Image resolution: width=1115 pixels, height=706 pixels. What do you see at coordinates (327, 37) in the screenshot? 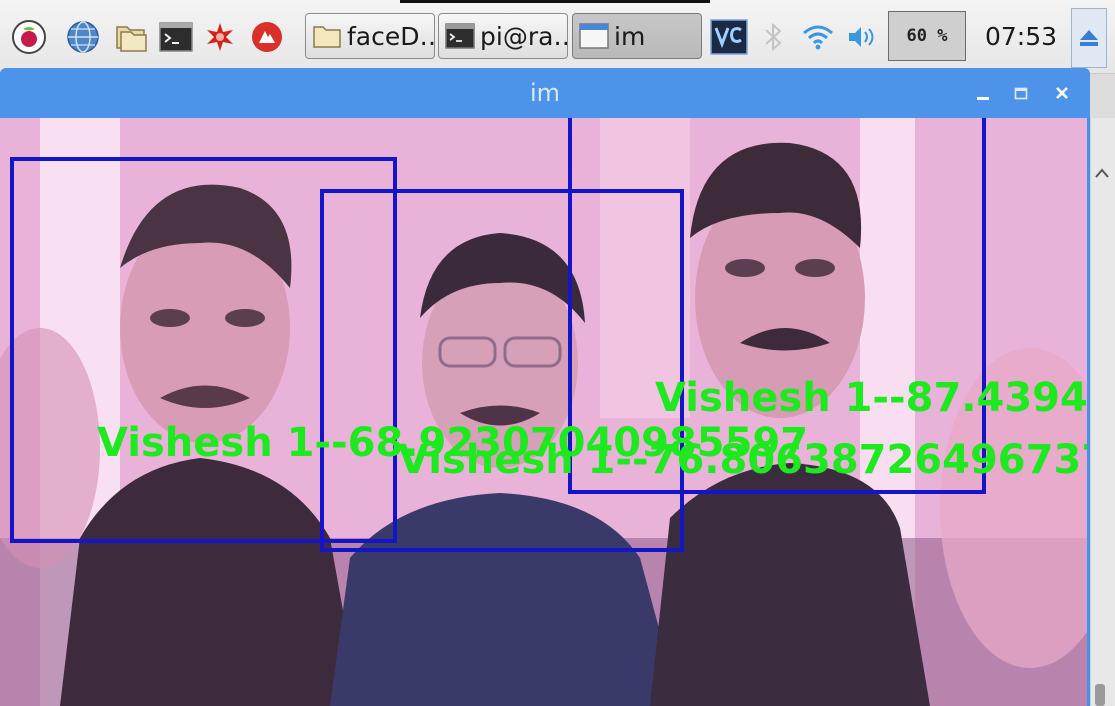
I see `folder-icon` at bounding box center [327, 37].